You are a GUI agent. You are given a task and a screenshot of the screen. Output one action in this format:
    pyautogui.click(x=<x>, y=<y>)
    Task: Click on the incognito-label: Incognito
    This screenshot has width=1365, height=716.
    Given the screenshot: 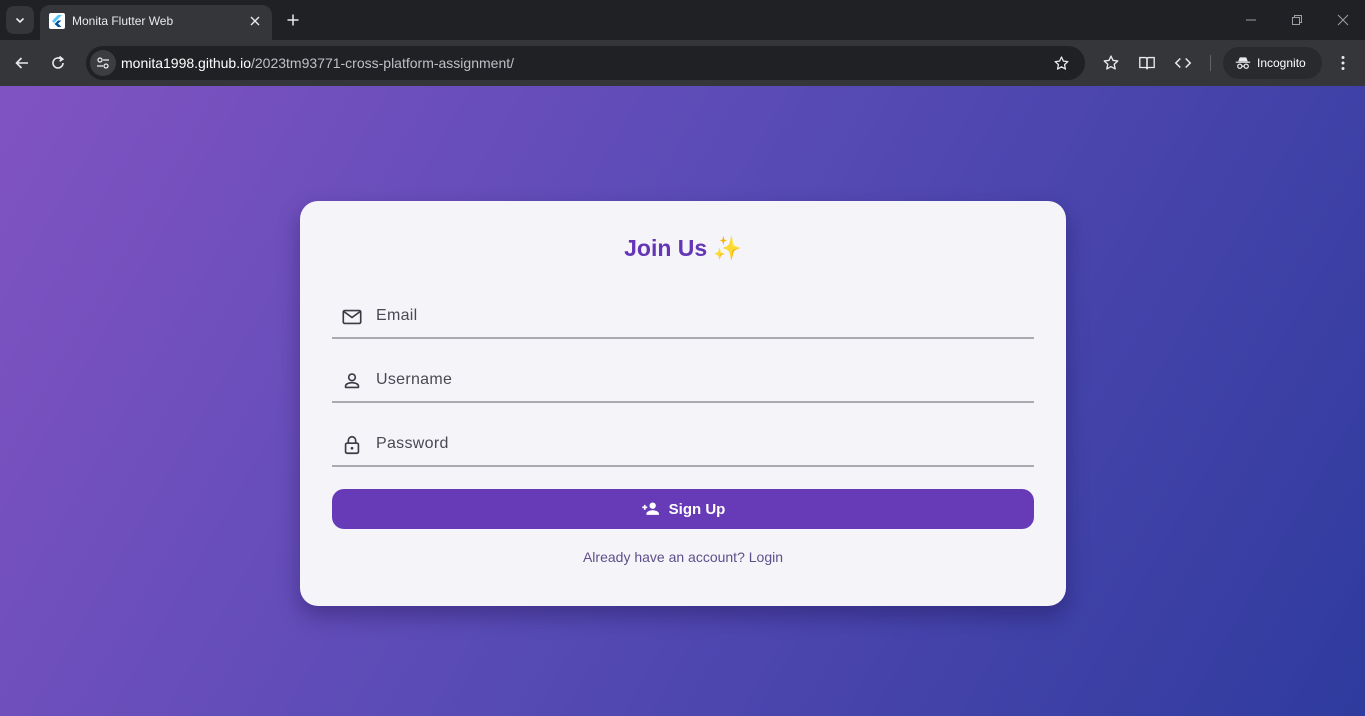 What is the action you would take?
    pyautogui.click(x=1281, y=63)
    